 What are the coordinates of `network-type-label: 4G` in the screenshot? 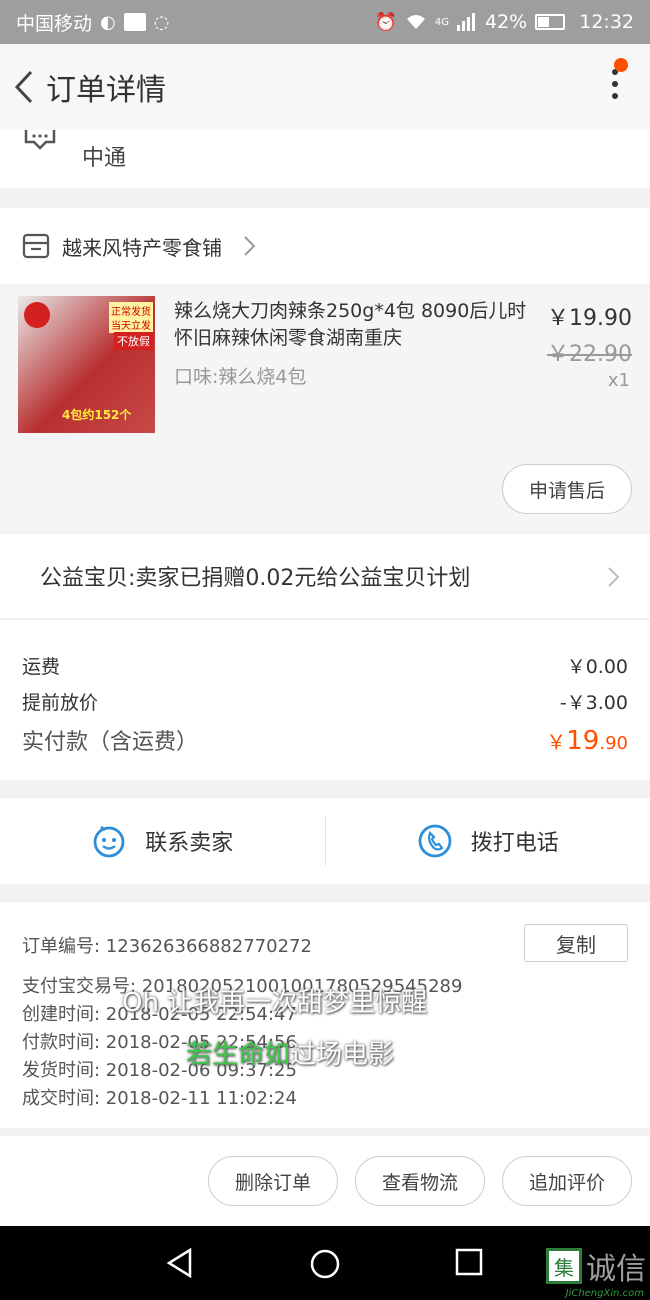 It's located at (441, 22).